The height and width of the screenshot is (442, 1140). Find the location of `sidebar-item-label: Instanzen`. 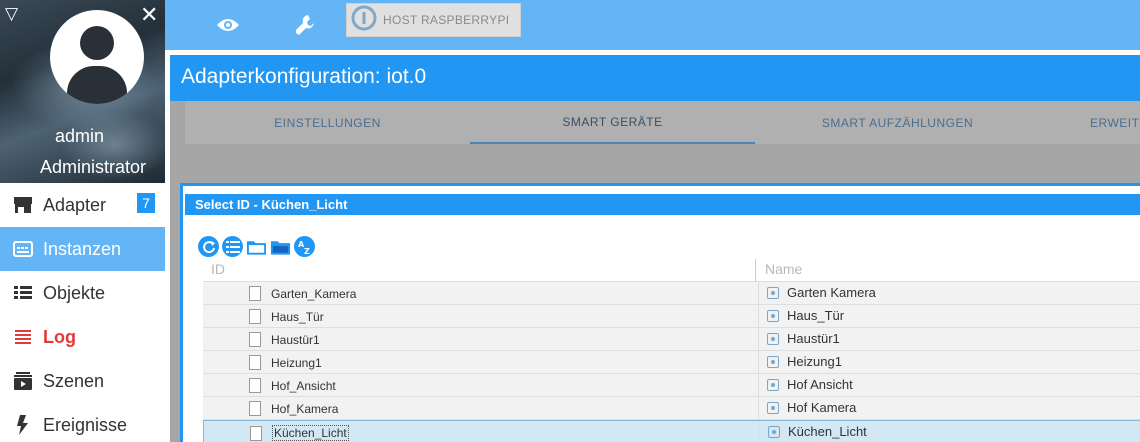

sidebar-item-label: Instanzen is located at coordinates (82, 248).